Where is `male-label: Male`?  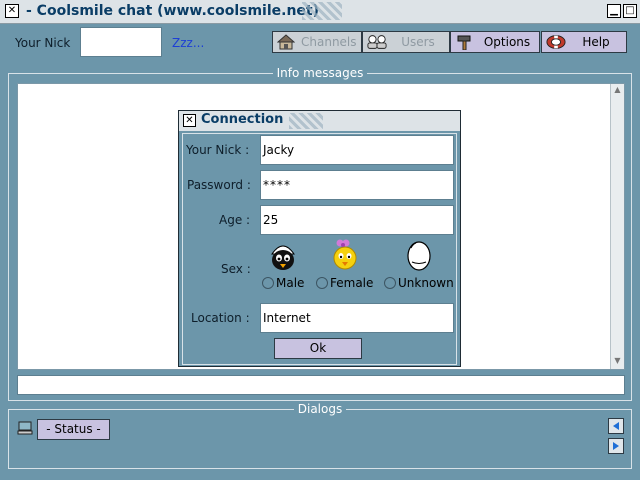
male-label: Male is located at coordinates (290, 283).